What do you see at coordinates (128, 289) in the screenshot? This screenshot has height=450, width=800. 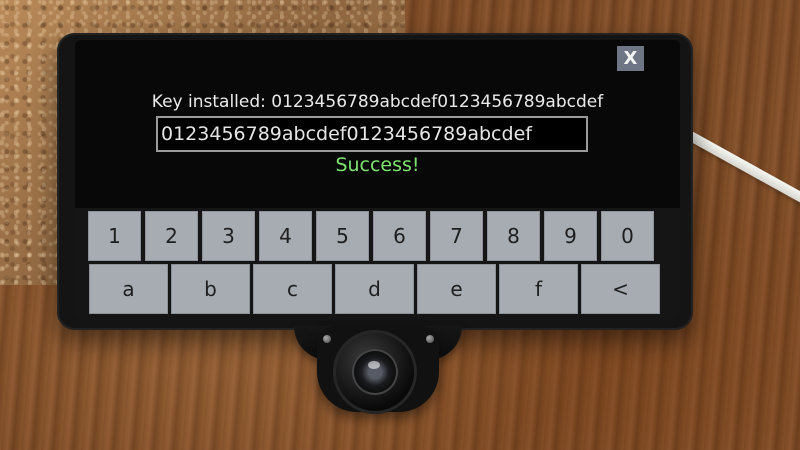 I see `key-a: a` at bounding box center [128, 289].